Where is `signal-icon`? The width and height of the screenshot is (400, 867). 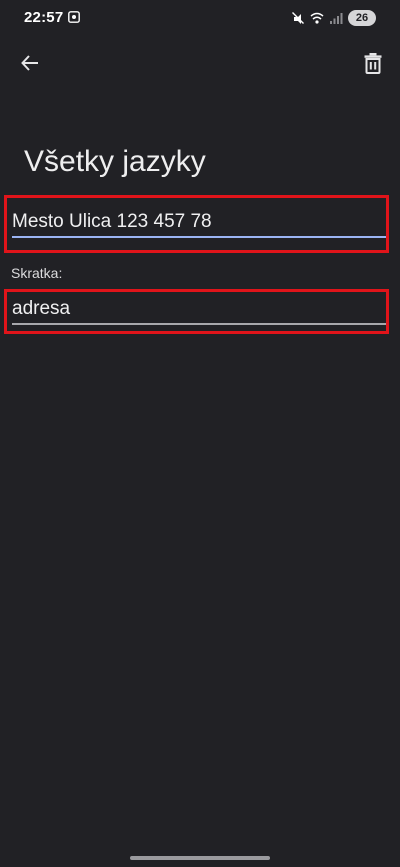
signal-icon is located at coordinates (336, 18).